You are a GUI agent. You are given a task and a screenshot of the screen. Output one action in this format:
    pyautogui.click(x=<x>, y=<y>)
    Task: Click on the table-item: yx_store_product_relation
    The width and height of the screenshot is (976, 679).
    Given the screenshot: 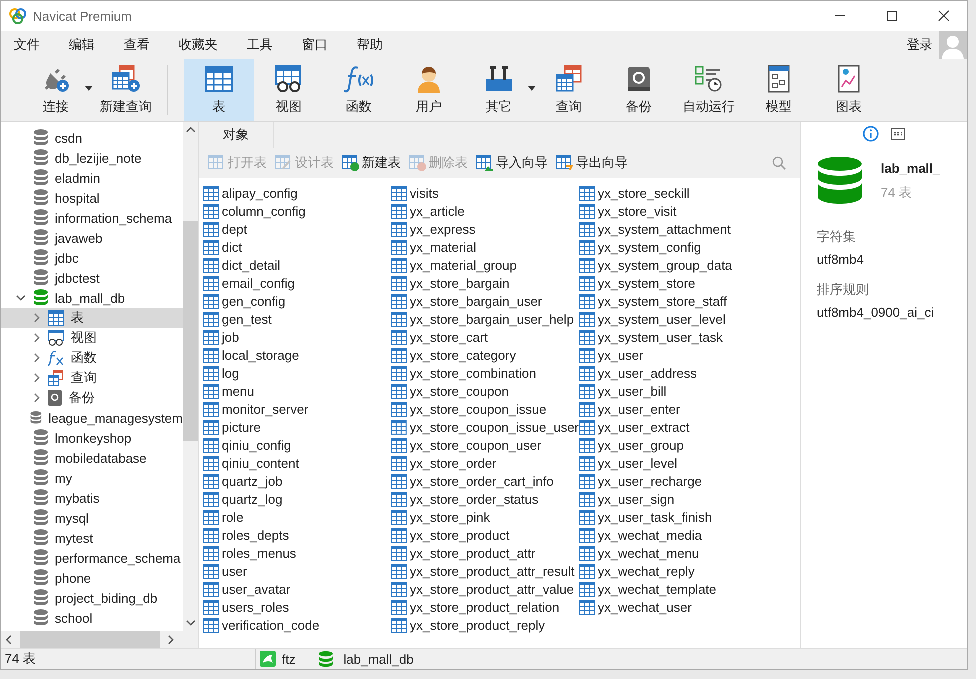 What is the action you would take?
    pyautogui.click(x=485, y=607)
    